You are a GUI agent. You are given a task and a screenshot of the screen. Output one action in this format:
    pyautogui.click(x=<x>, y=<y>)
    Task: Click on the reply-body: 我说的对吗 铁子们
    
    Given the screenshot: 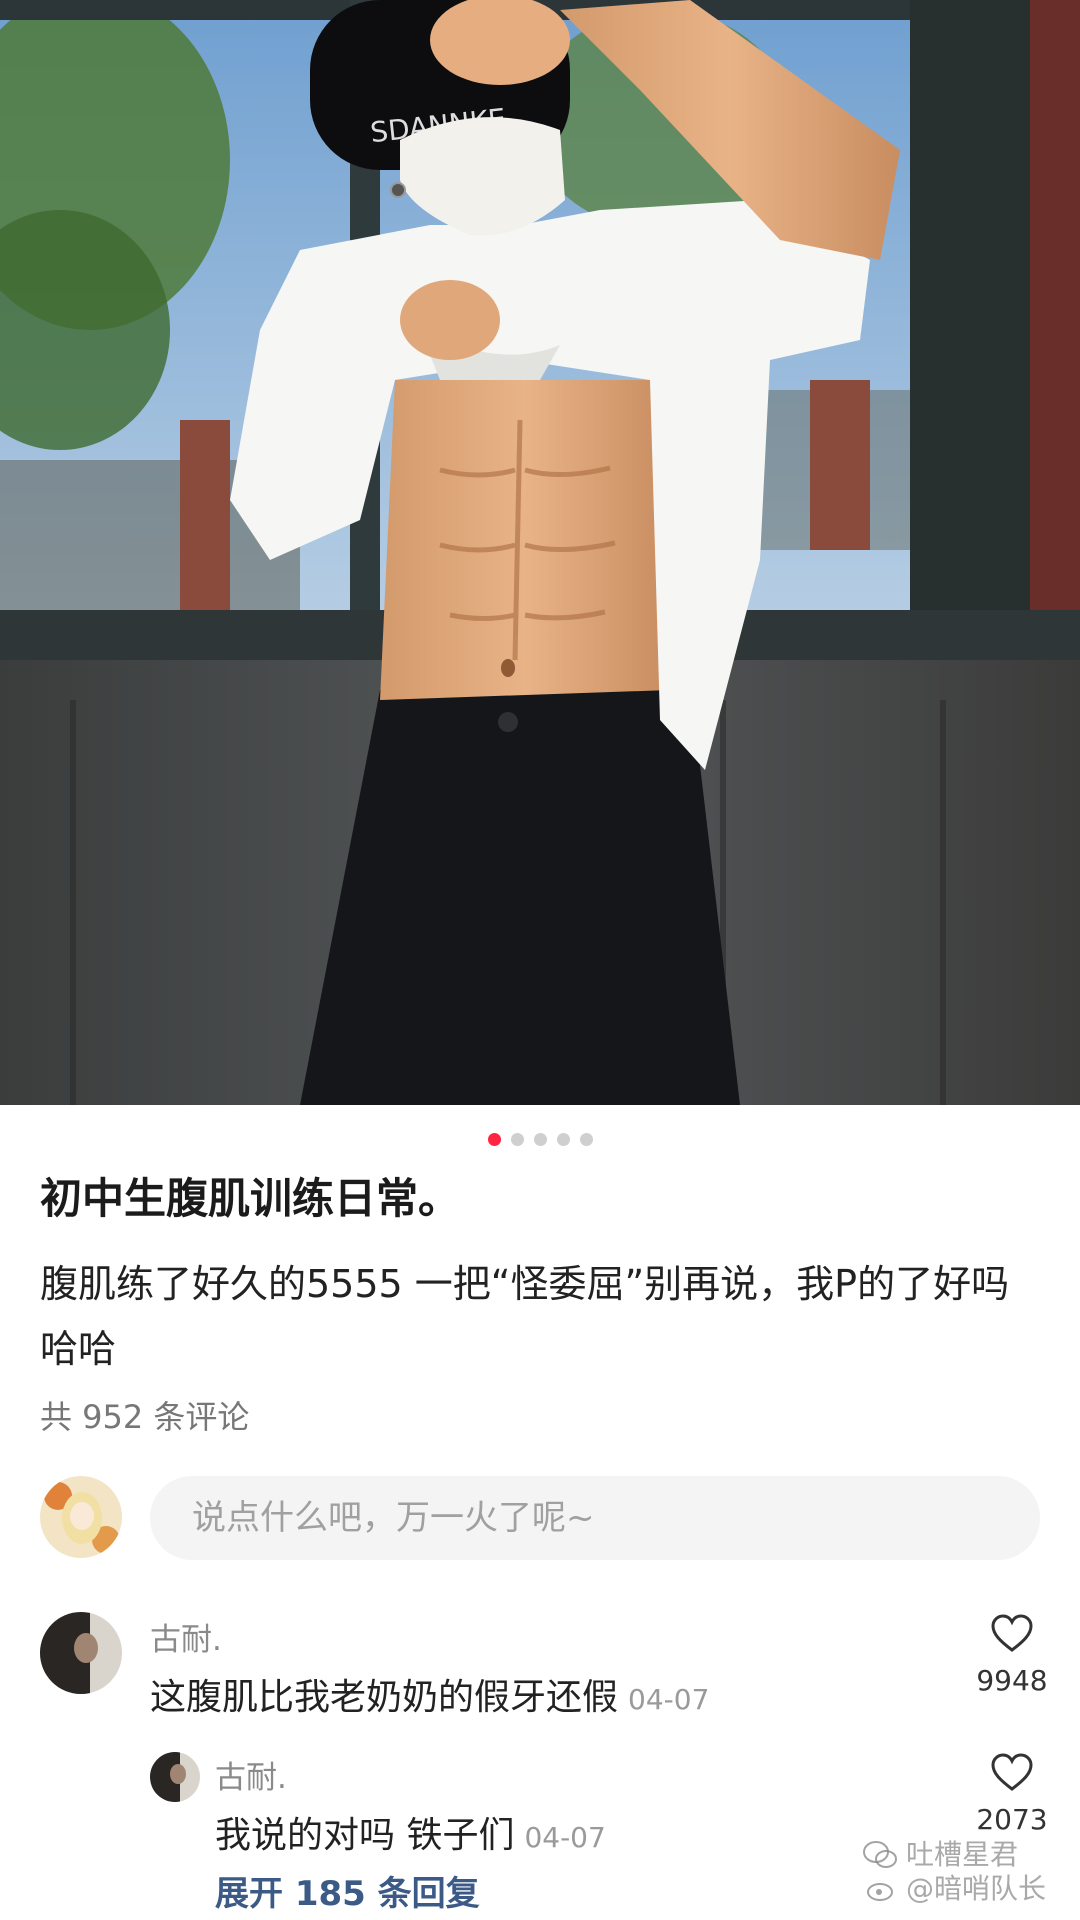 What is the action you would take?
    pyautogui.click(x=365, y=1835)
    